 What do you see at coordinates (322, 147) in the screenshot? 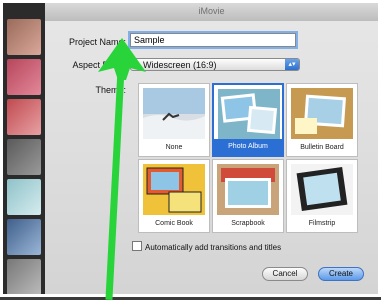
I see `theme-label: Bulletin Board` at bounding box center [322, 147].